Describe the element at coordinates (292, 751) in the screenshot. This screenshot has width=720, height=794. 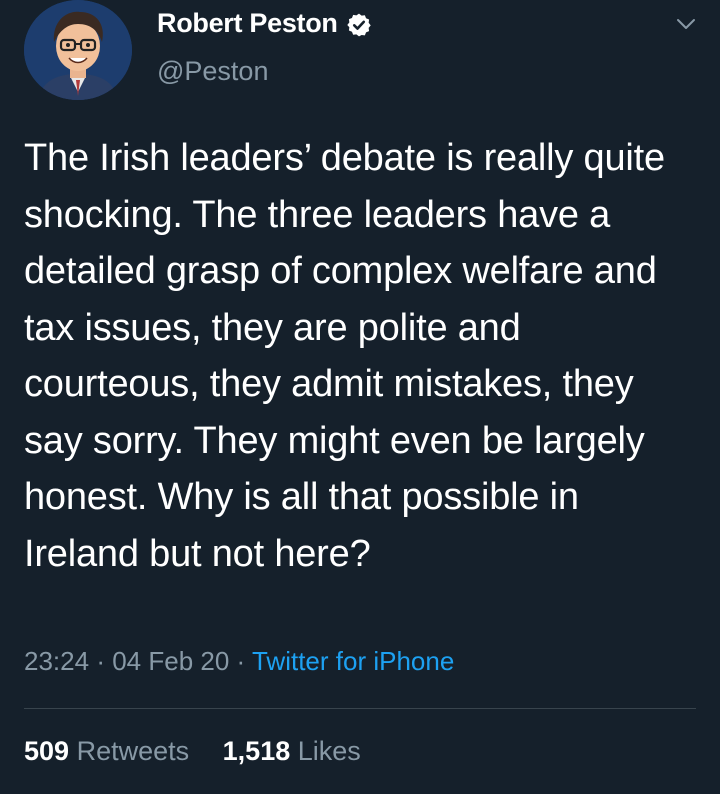
I see `likes-stat: 1,518 Likes` at that location.